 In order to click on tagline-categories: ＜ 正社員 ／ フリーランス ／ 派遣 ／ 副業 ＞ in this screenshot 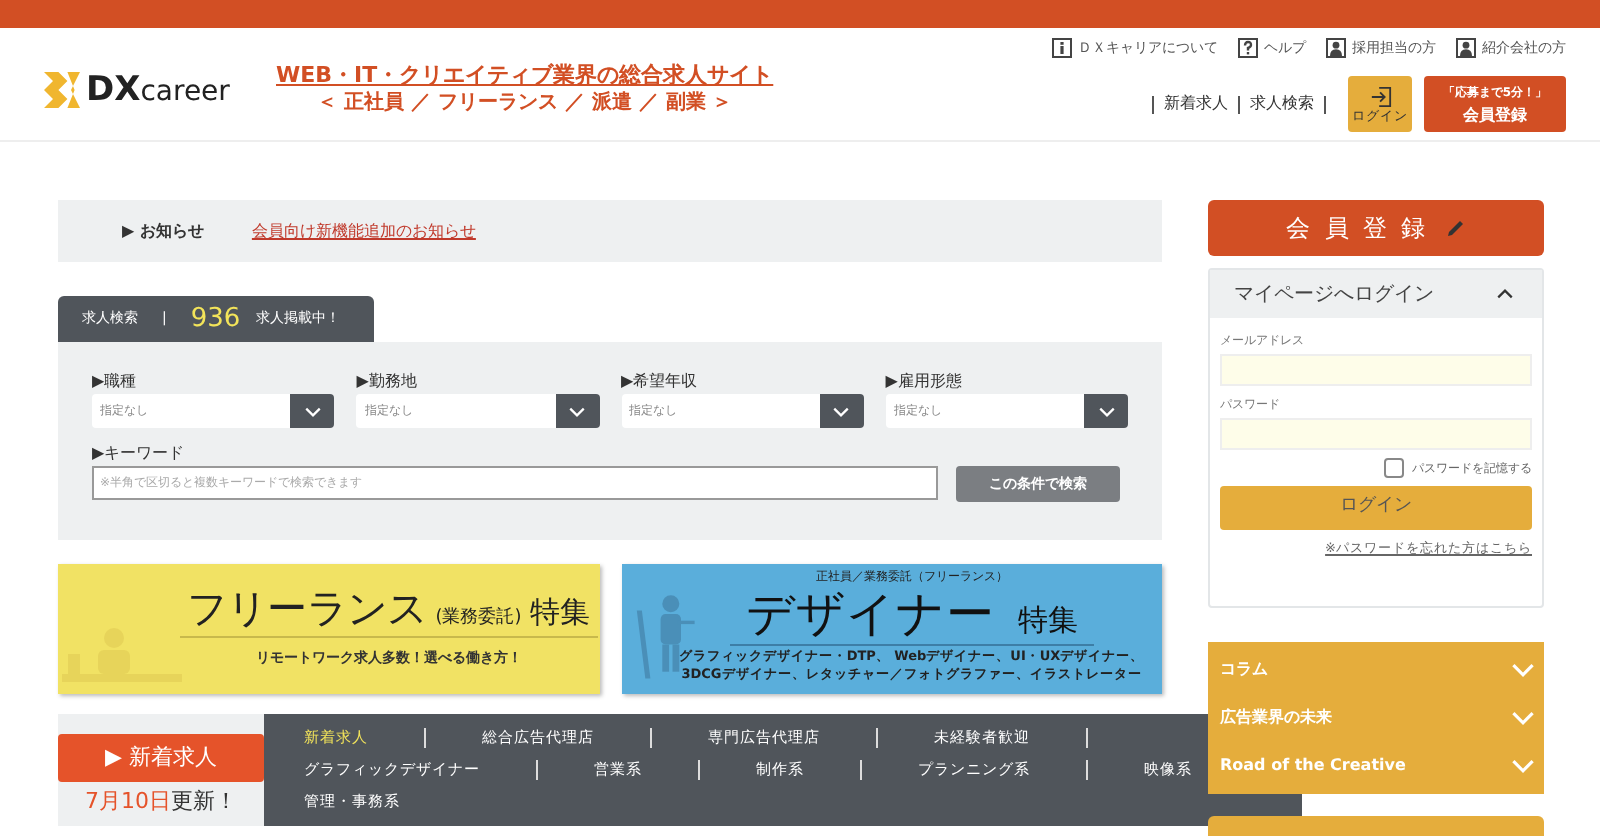, I will do `click(524, 104)`.